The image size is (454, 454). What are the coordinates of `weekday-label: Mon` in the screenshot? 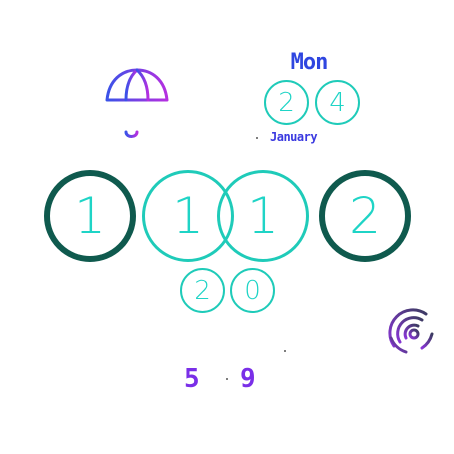 It's located at (309, 62).